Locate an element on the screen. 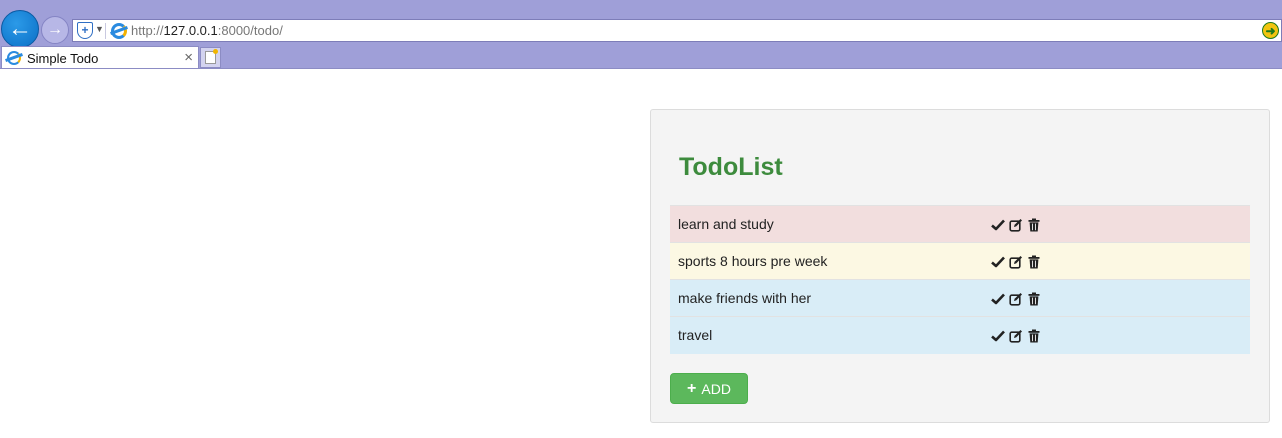 This screenshot has height=438, width=1282. page-title: TodoList is located at coordinates (731, 167).